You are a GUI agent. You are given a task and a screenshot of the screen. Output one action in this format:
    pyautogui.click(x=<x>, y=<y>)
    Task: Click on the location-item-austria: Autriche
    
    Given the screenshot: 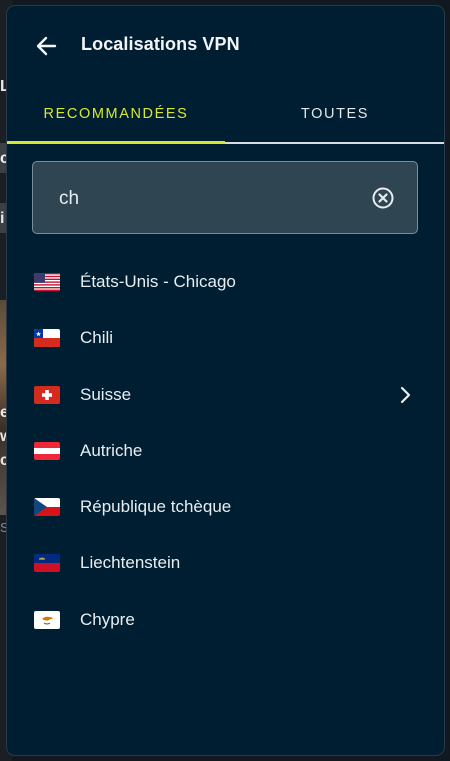 What is the action you would take?
    pyautogui.click(x=225, y=453)
    